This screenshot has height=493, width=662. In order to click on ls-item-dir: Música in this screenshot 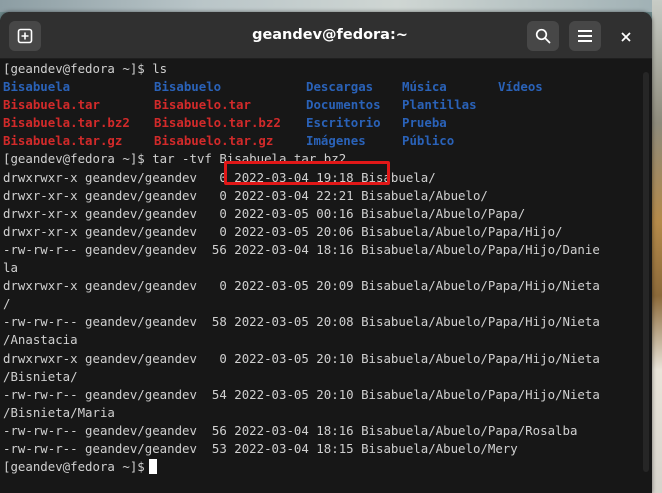, I will do `click(424, 87)`.